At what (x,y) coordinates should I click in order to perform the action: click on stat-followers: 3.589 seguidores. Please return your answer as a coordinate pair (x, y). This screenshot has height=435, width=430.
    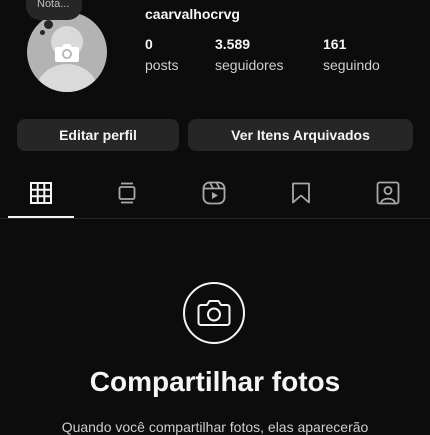
    Looking at the image, I should click on (249, 54).